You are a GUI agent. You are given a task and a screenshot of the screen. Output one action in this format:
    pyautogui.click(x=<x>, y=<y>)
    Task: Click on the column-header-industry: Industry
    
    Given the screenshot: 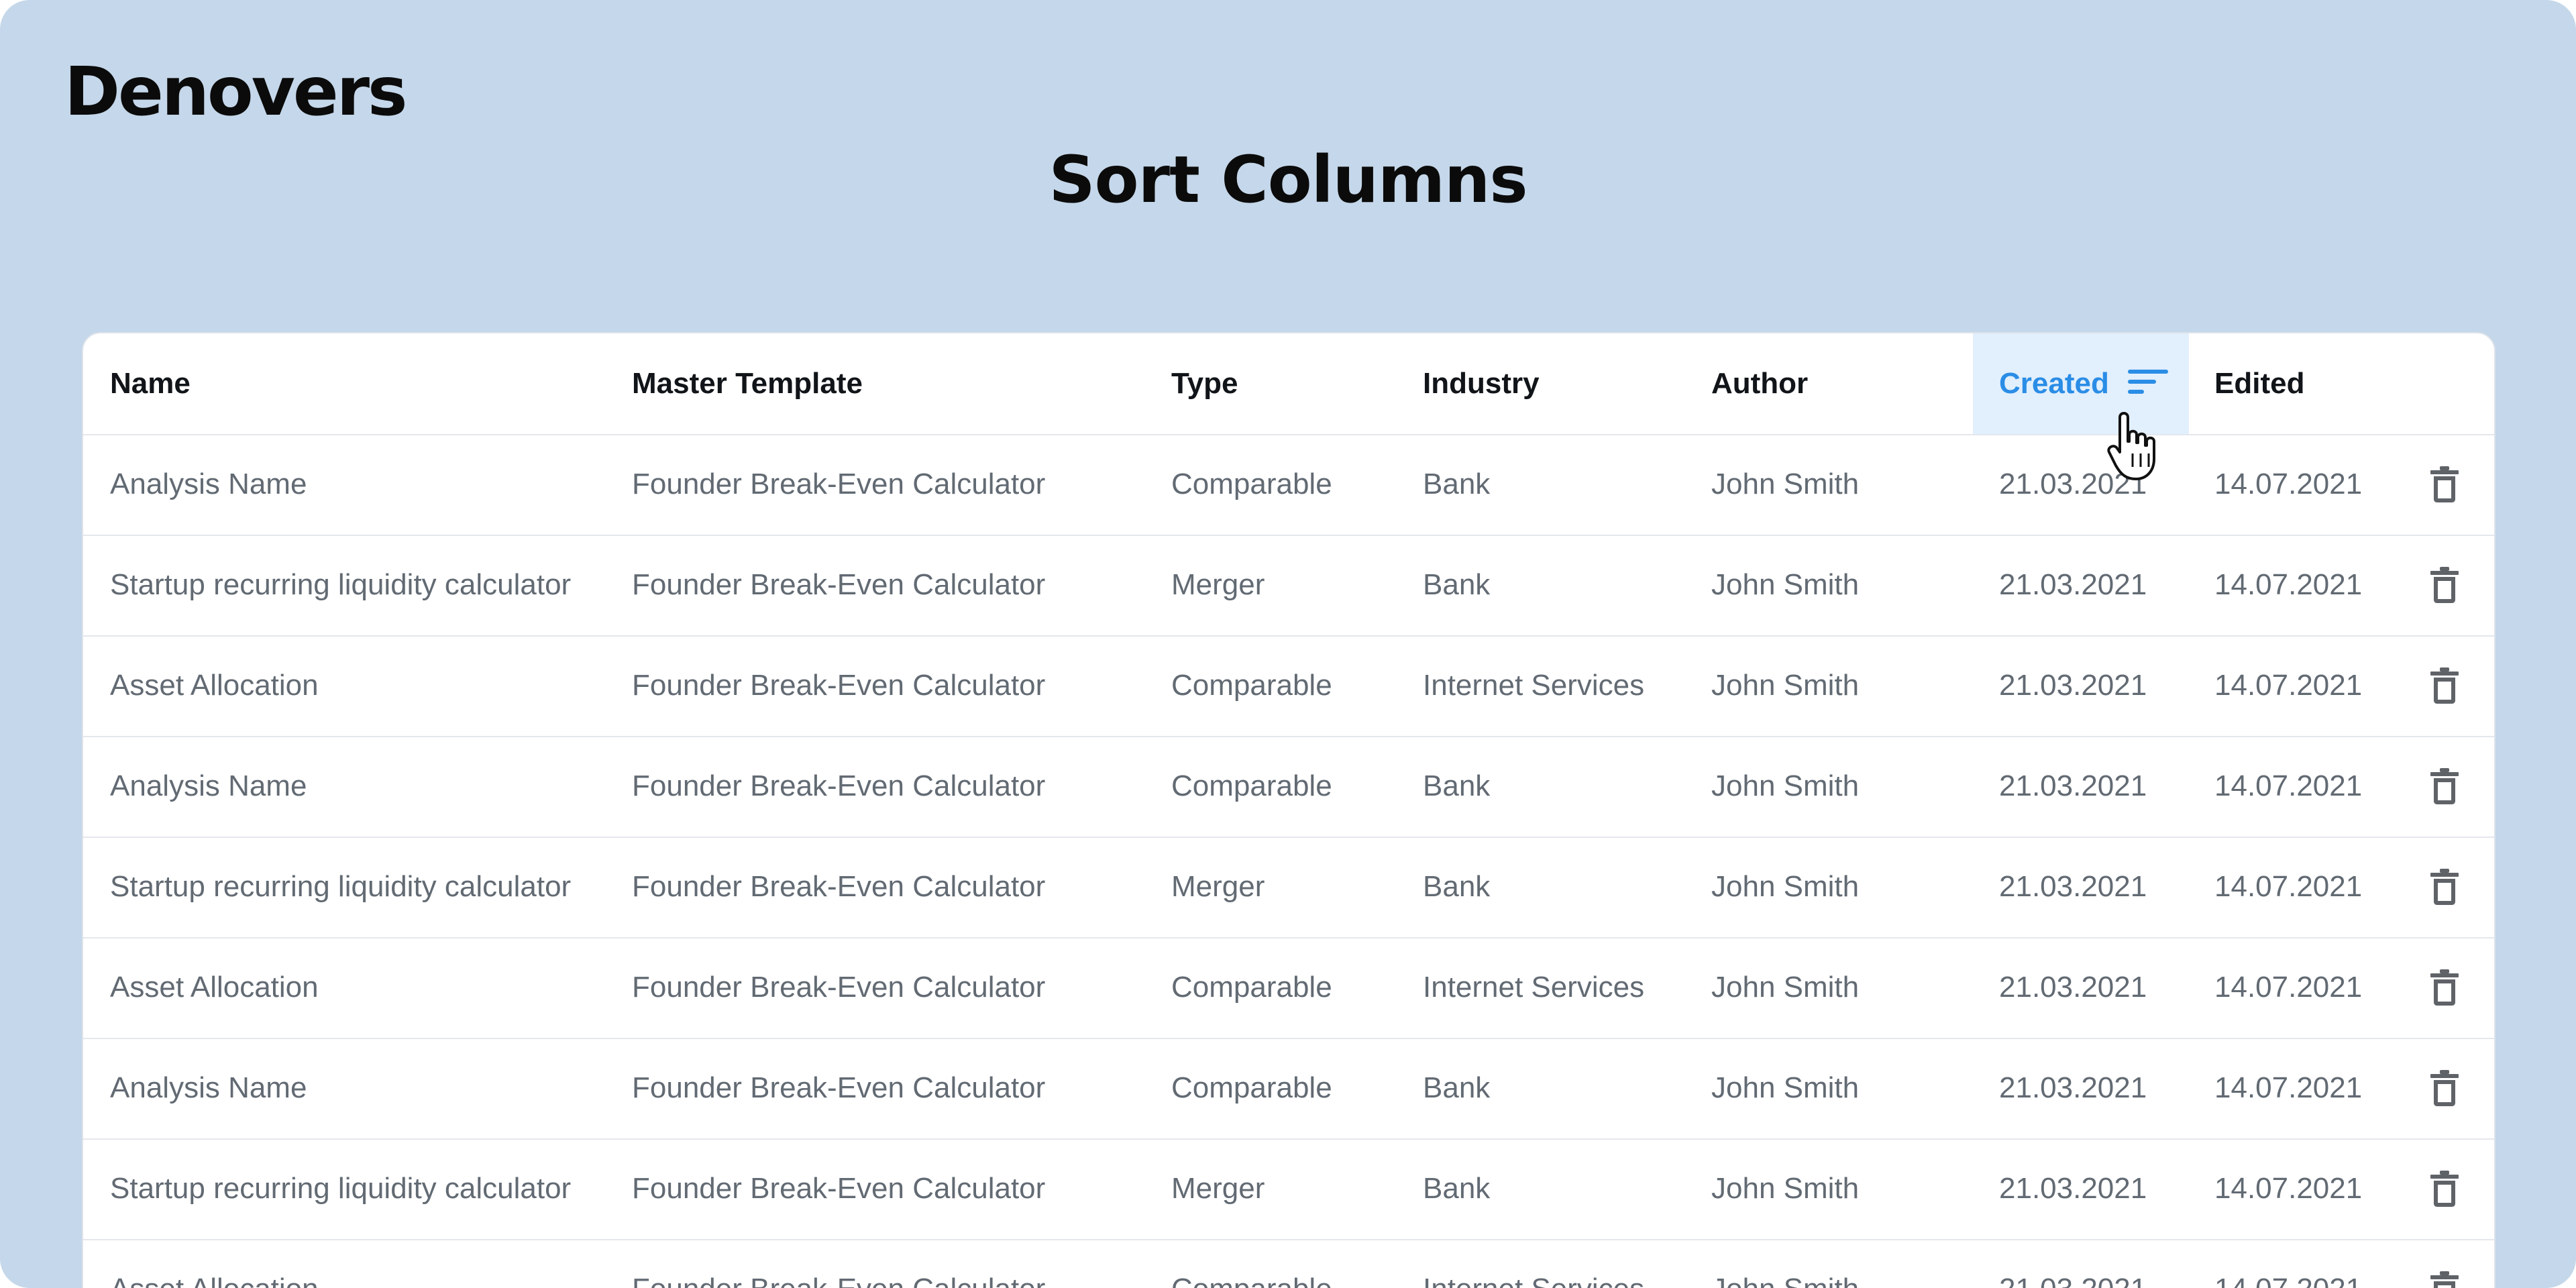 What is the action you would take?
    pyautogui.click(x=1481, y=383)
    